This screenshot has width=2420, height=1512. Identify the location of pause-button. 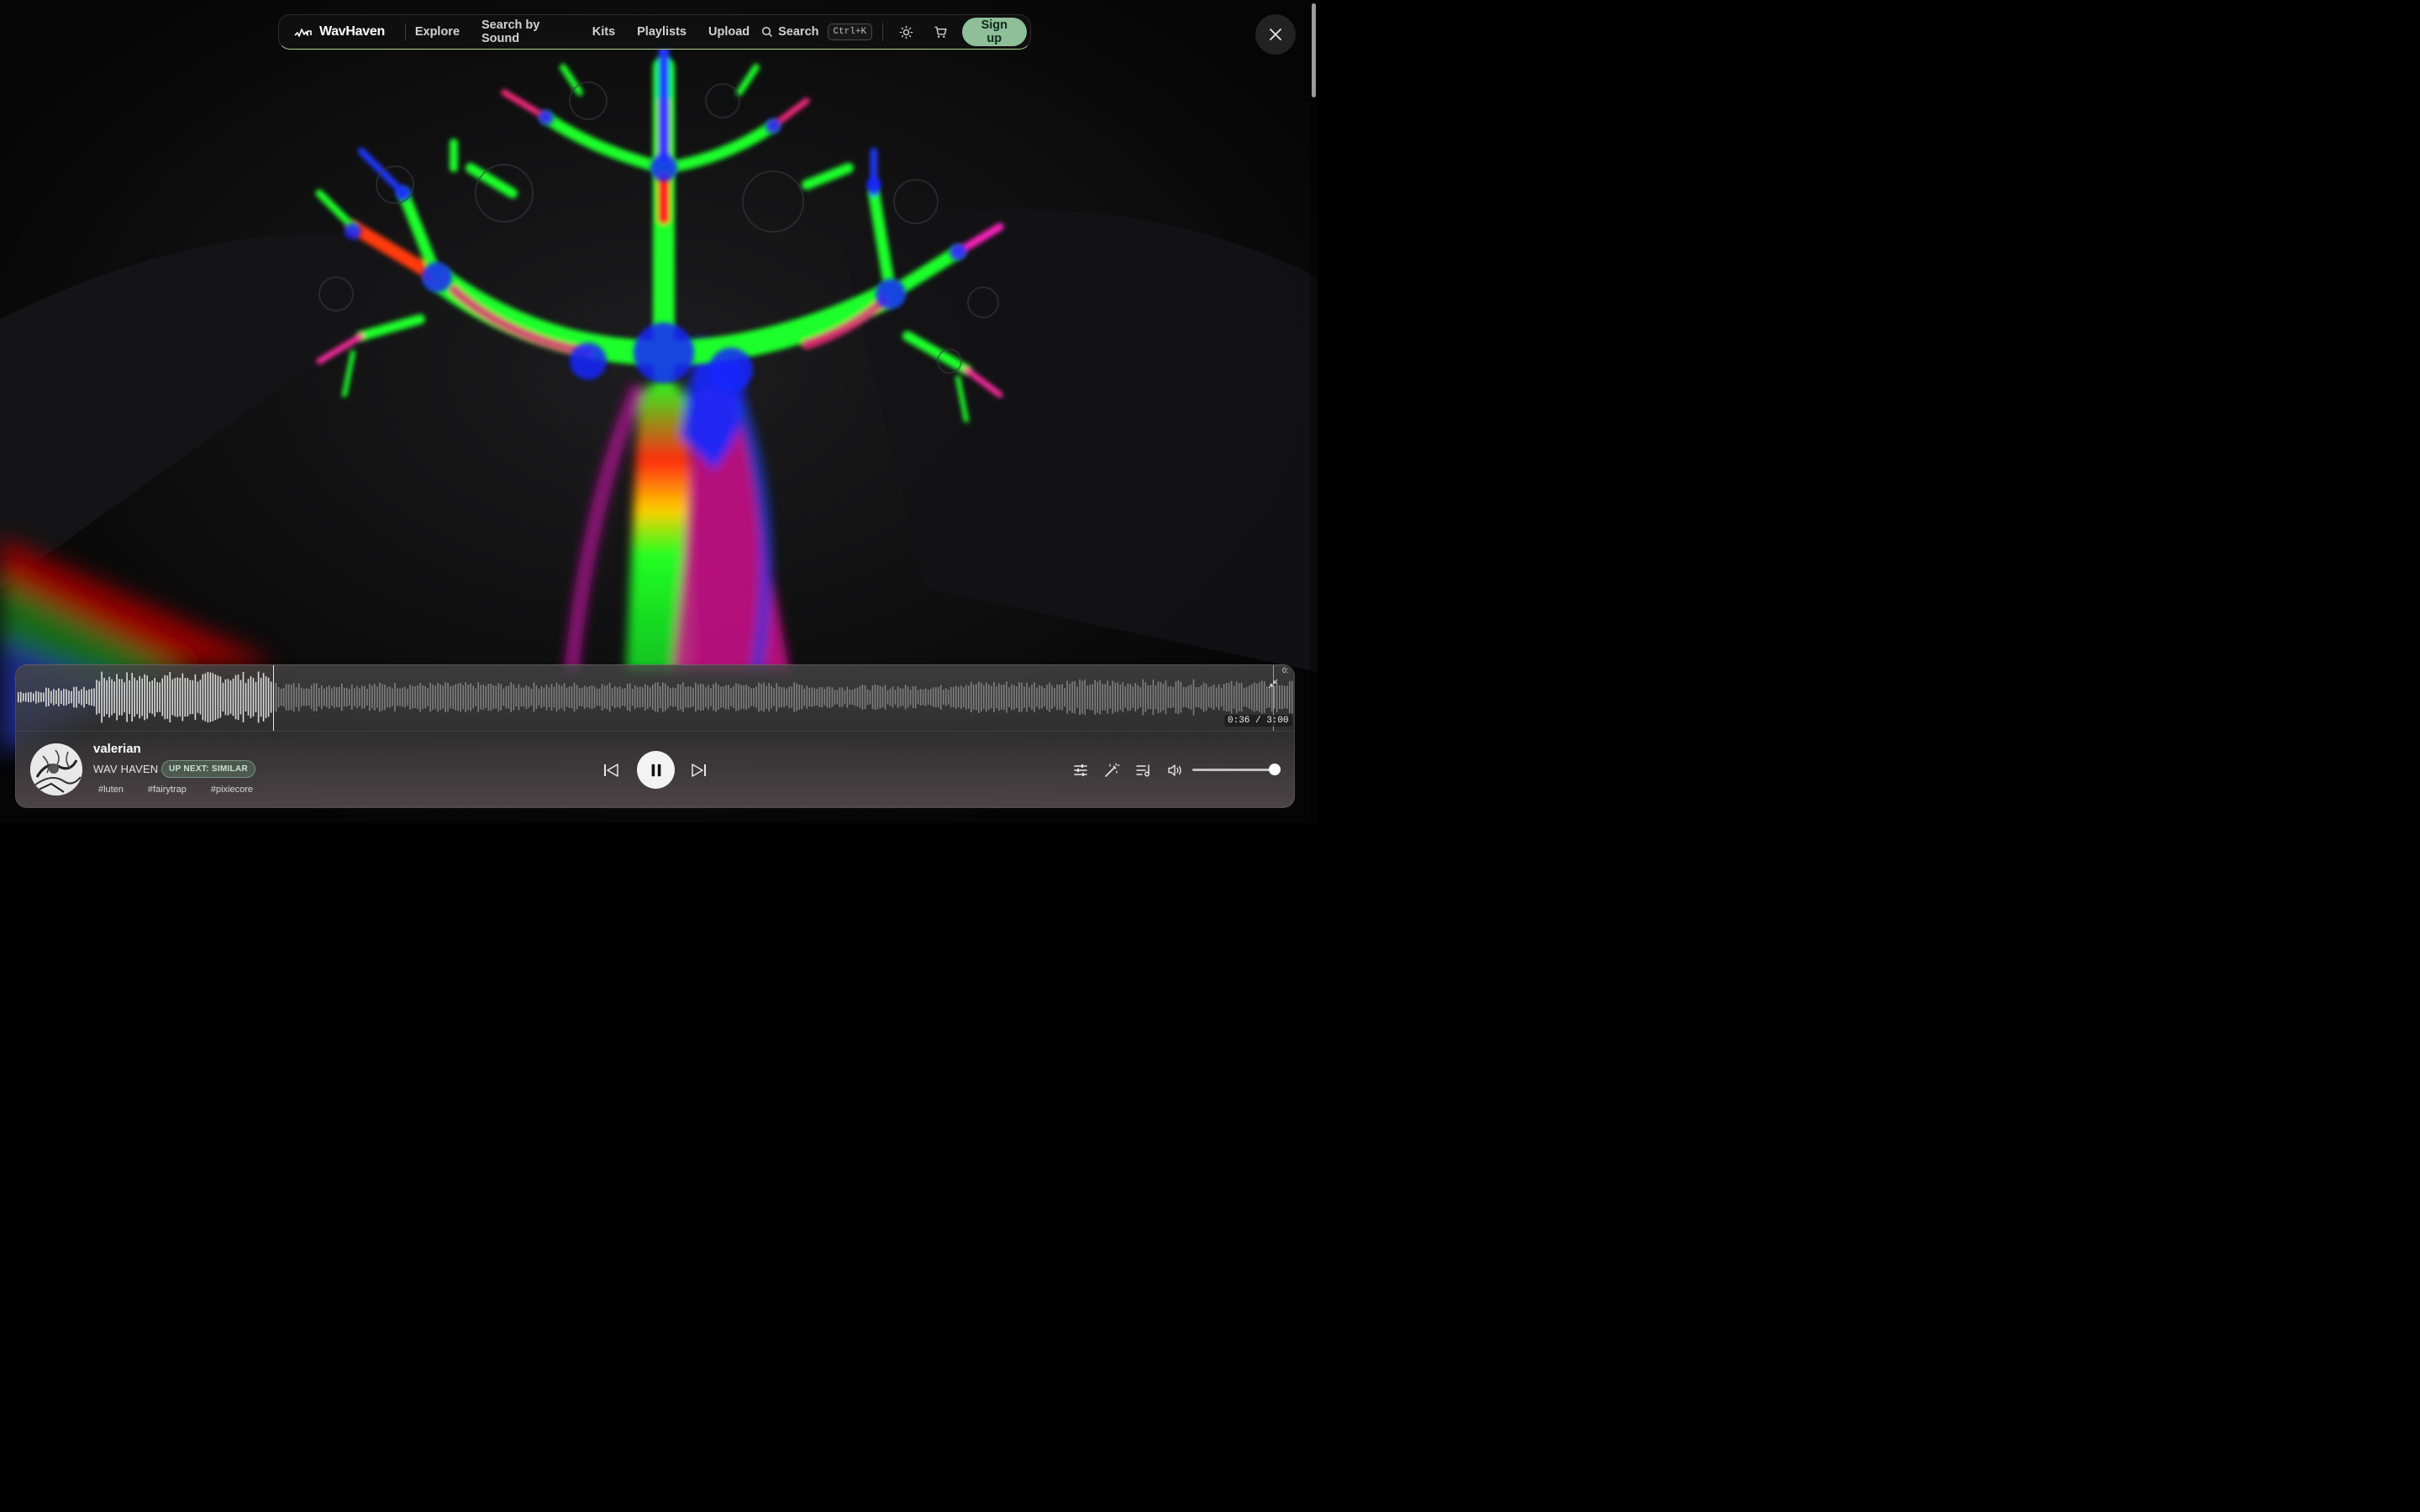
(656, 770).